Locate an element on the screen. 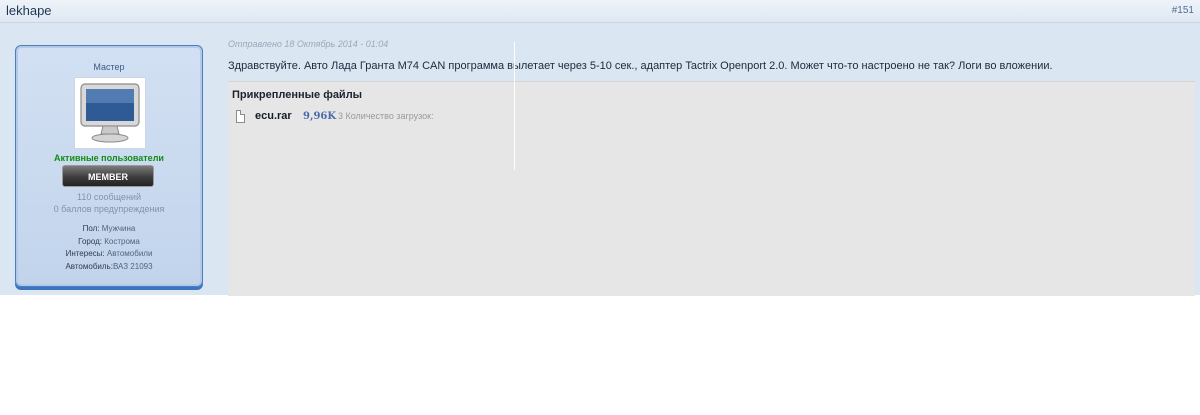  field-label: Автомобиль: is located at coordinates (89, 266).